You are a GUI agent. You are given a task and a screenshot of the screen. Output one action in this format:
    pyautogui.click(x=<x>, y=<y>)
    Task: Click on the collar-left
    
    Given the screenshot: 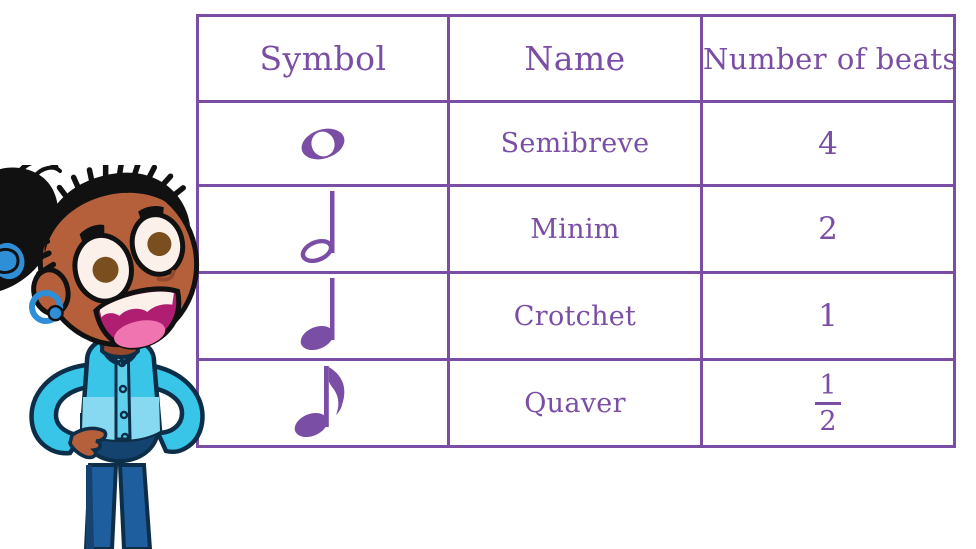 What is the action you would take?
    pyautogui.click(x=109, y=350)
    